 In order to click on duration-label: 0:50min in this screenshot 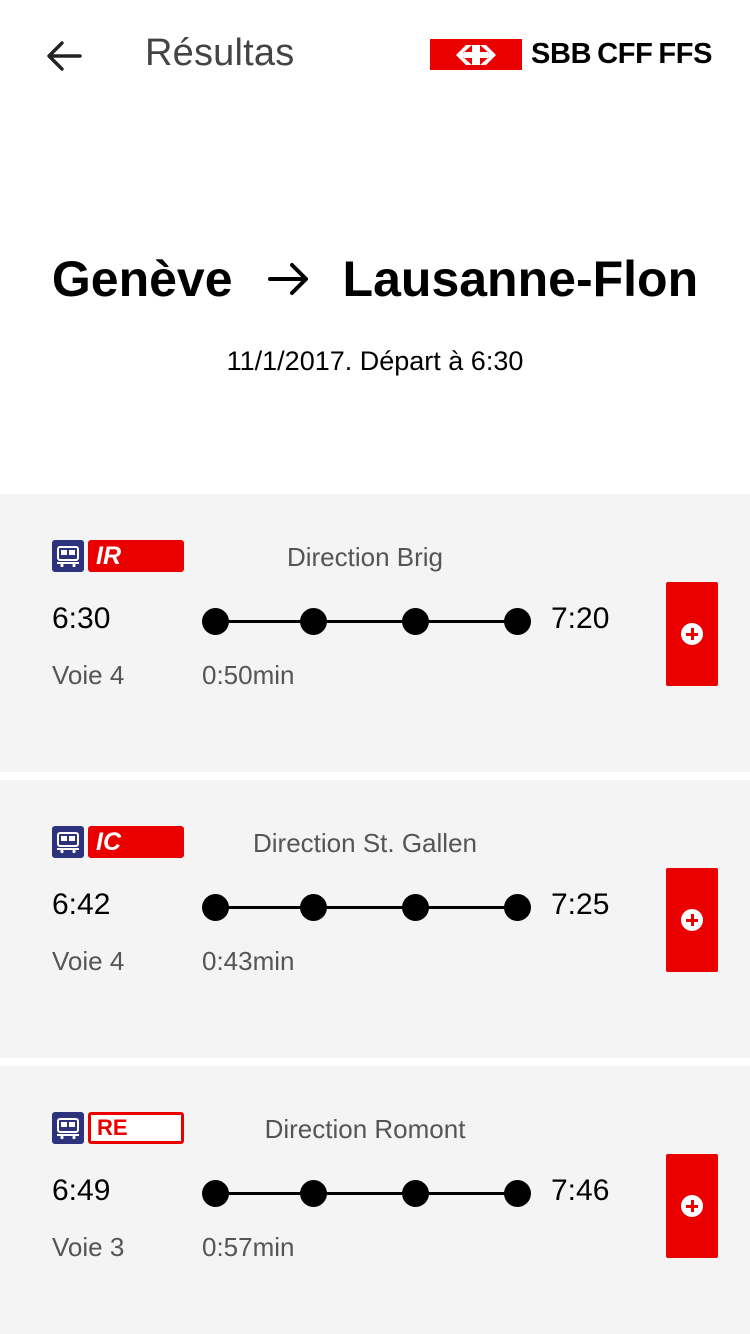, I will do `click(248, 675)`.